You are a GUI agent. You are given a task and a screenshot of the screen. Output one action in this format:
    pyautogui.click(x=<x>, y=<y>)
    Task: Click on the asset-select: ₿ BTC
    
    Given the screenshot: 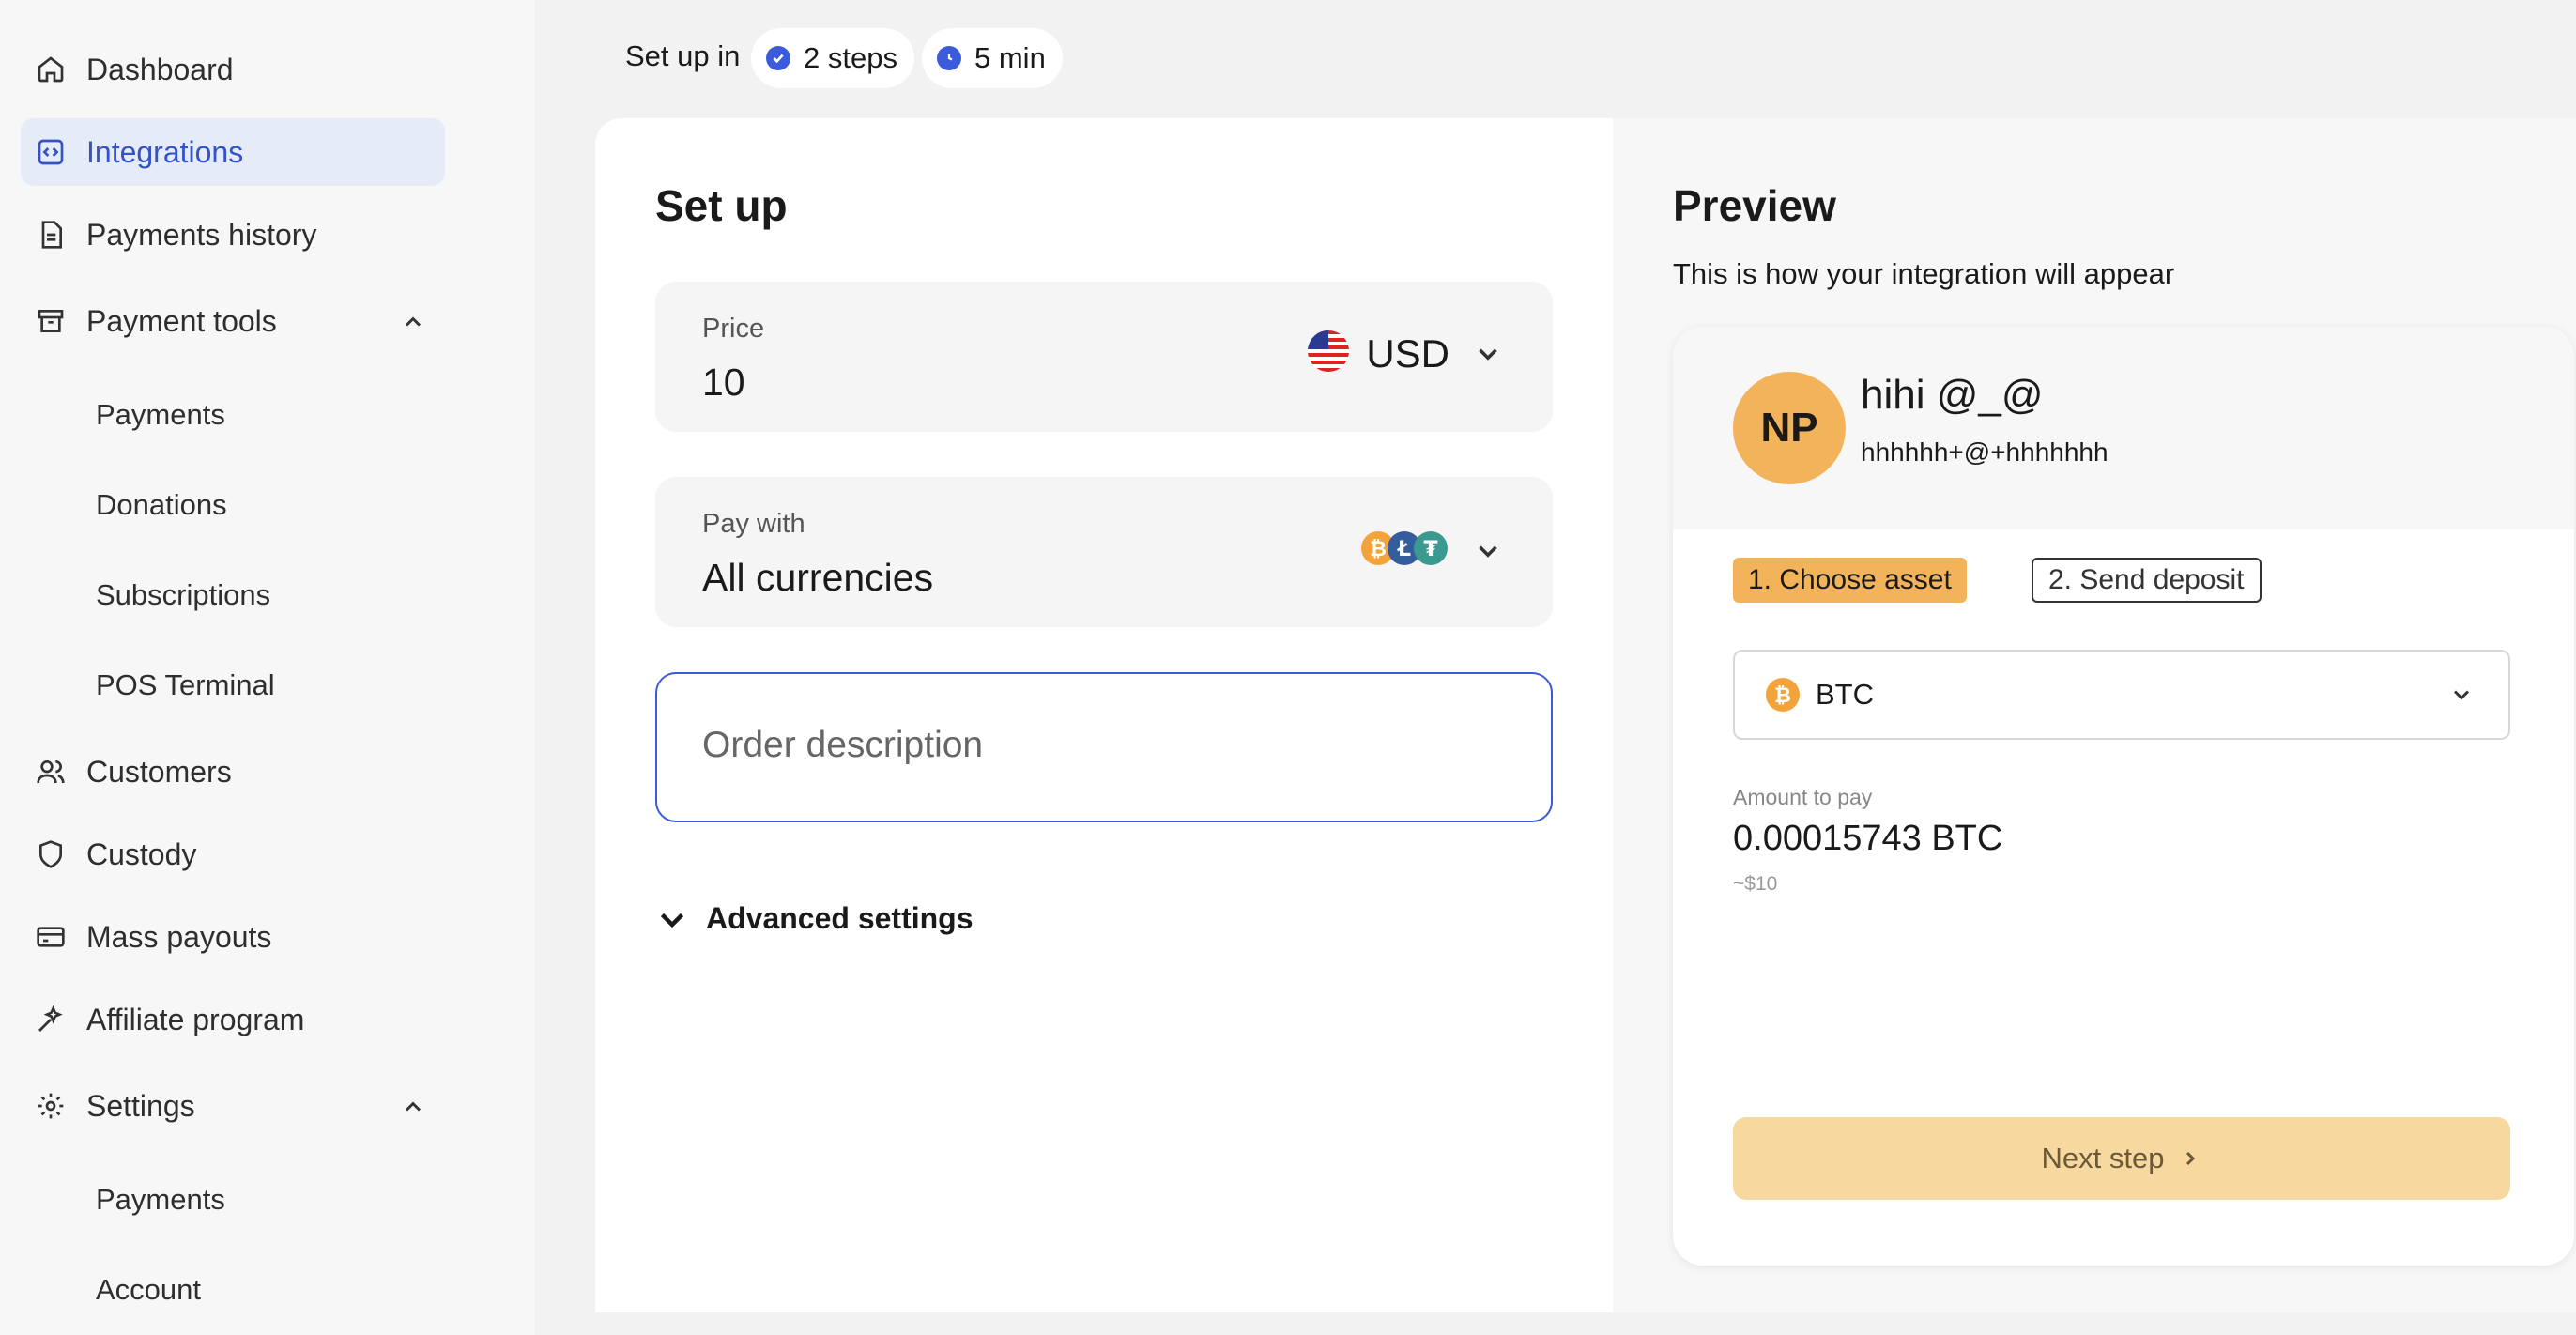 What is the action you would take?
    pyautogui.click(x=2121, y=695)
    